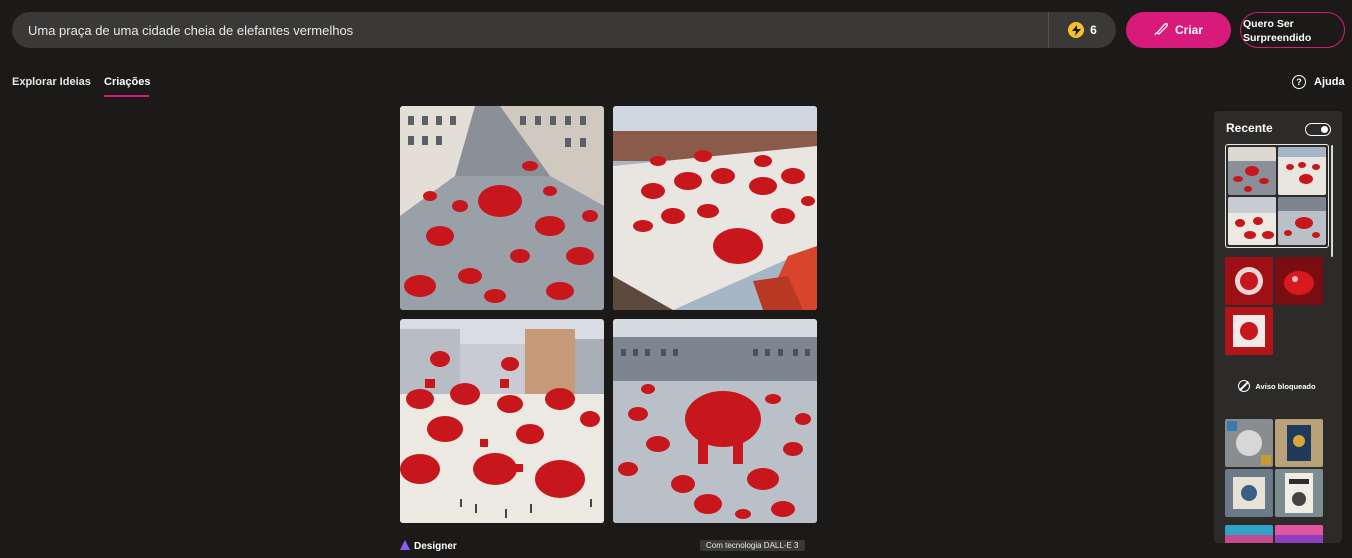 The image size is (1352, 558). What do you see at coordinates (1277, 37) in the screenshot?
I see `surprise-label-line2: Surpreendido` at bounding box center [1277, 37].